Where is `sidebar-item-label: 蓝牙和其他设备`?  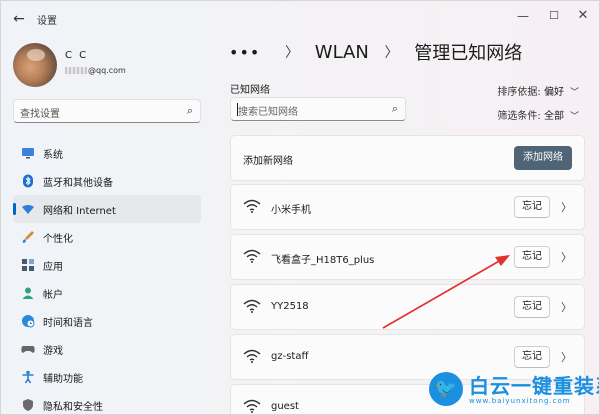
sidebar-item-label: 蓝牙和其他设备 is located at coordinates (78, 183).